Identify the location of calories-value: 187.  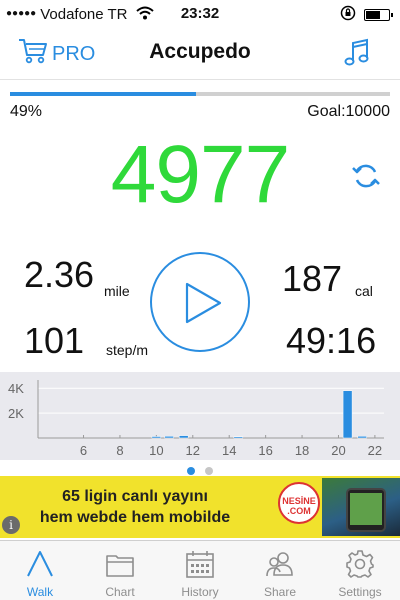
(312, 278).